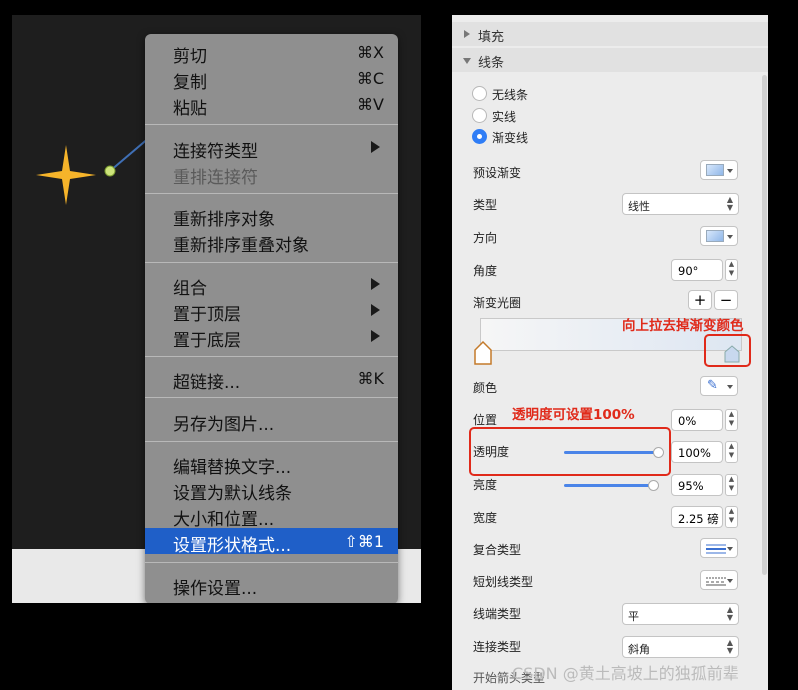 The image size is (798, 690). I want to click on dash-type-label: 短划线类型, so click(503, 582).